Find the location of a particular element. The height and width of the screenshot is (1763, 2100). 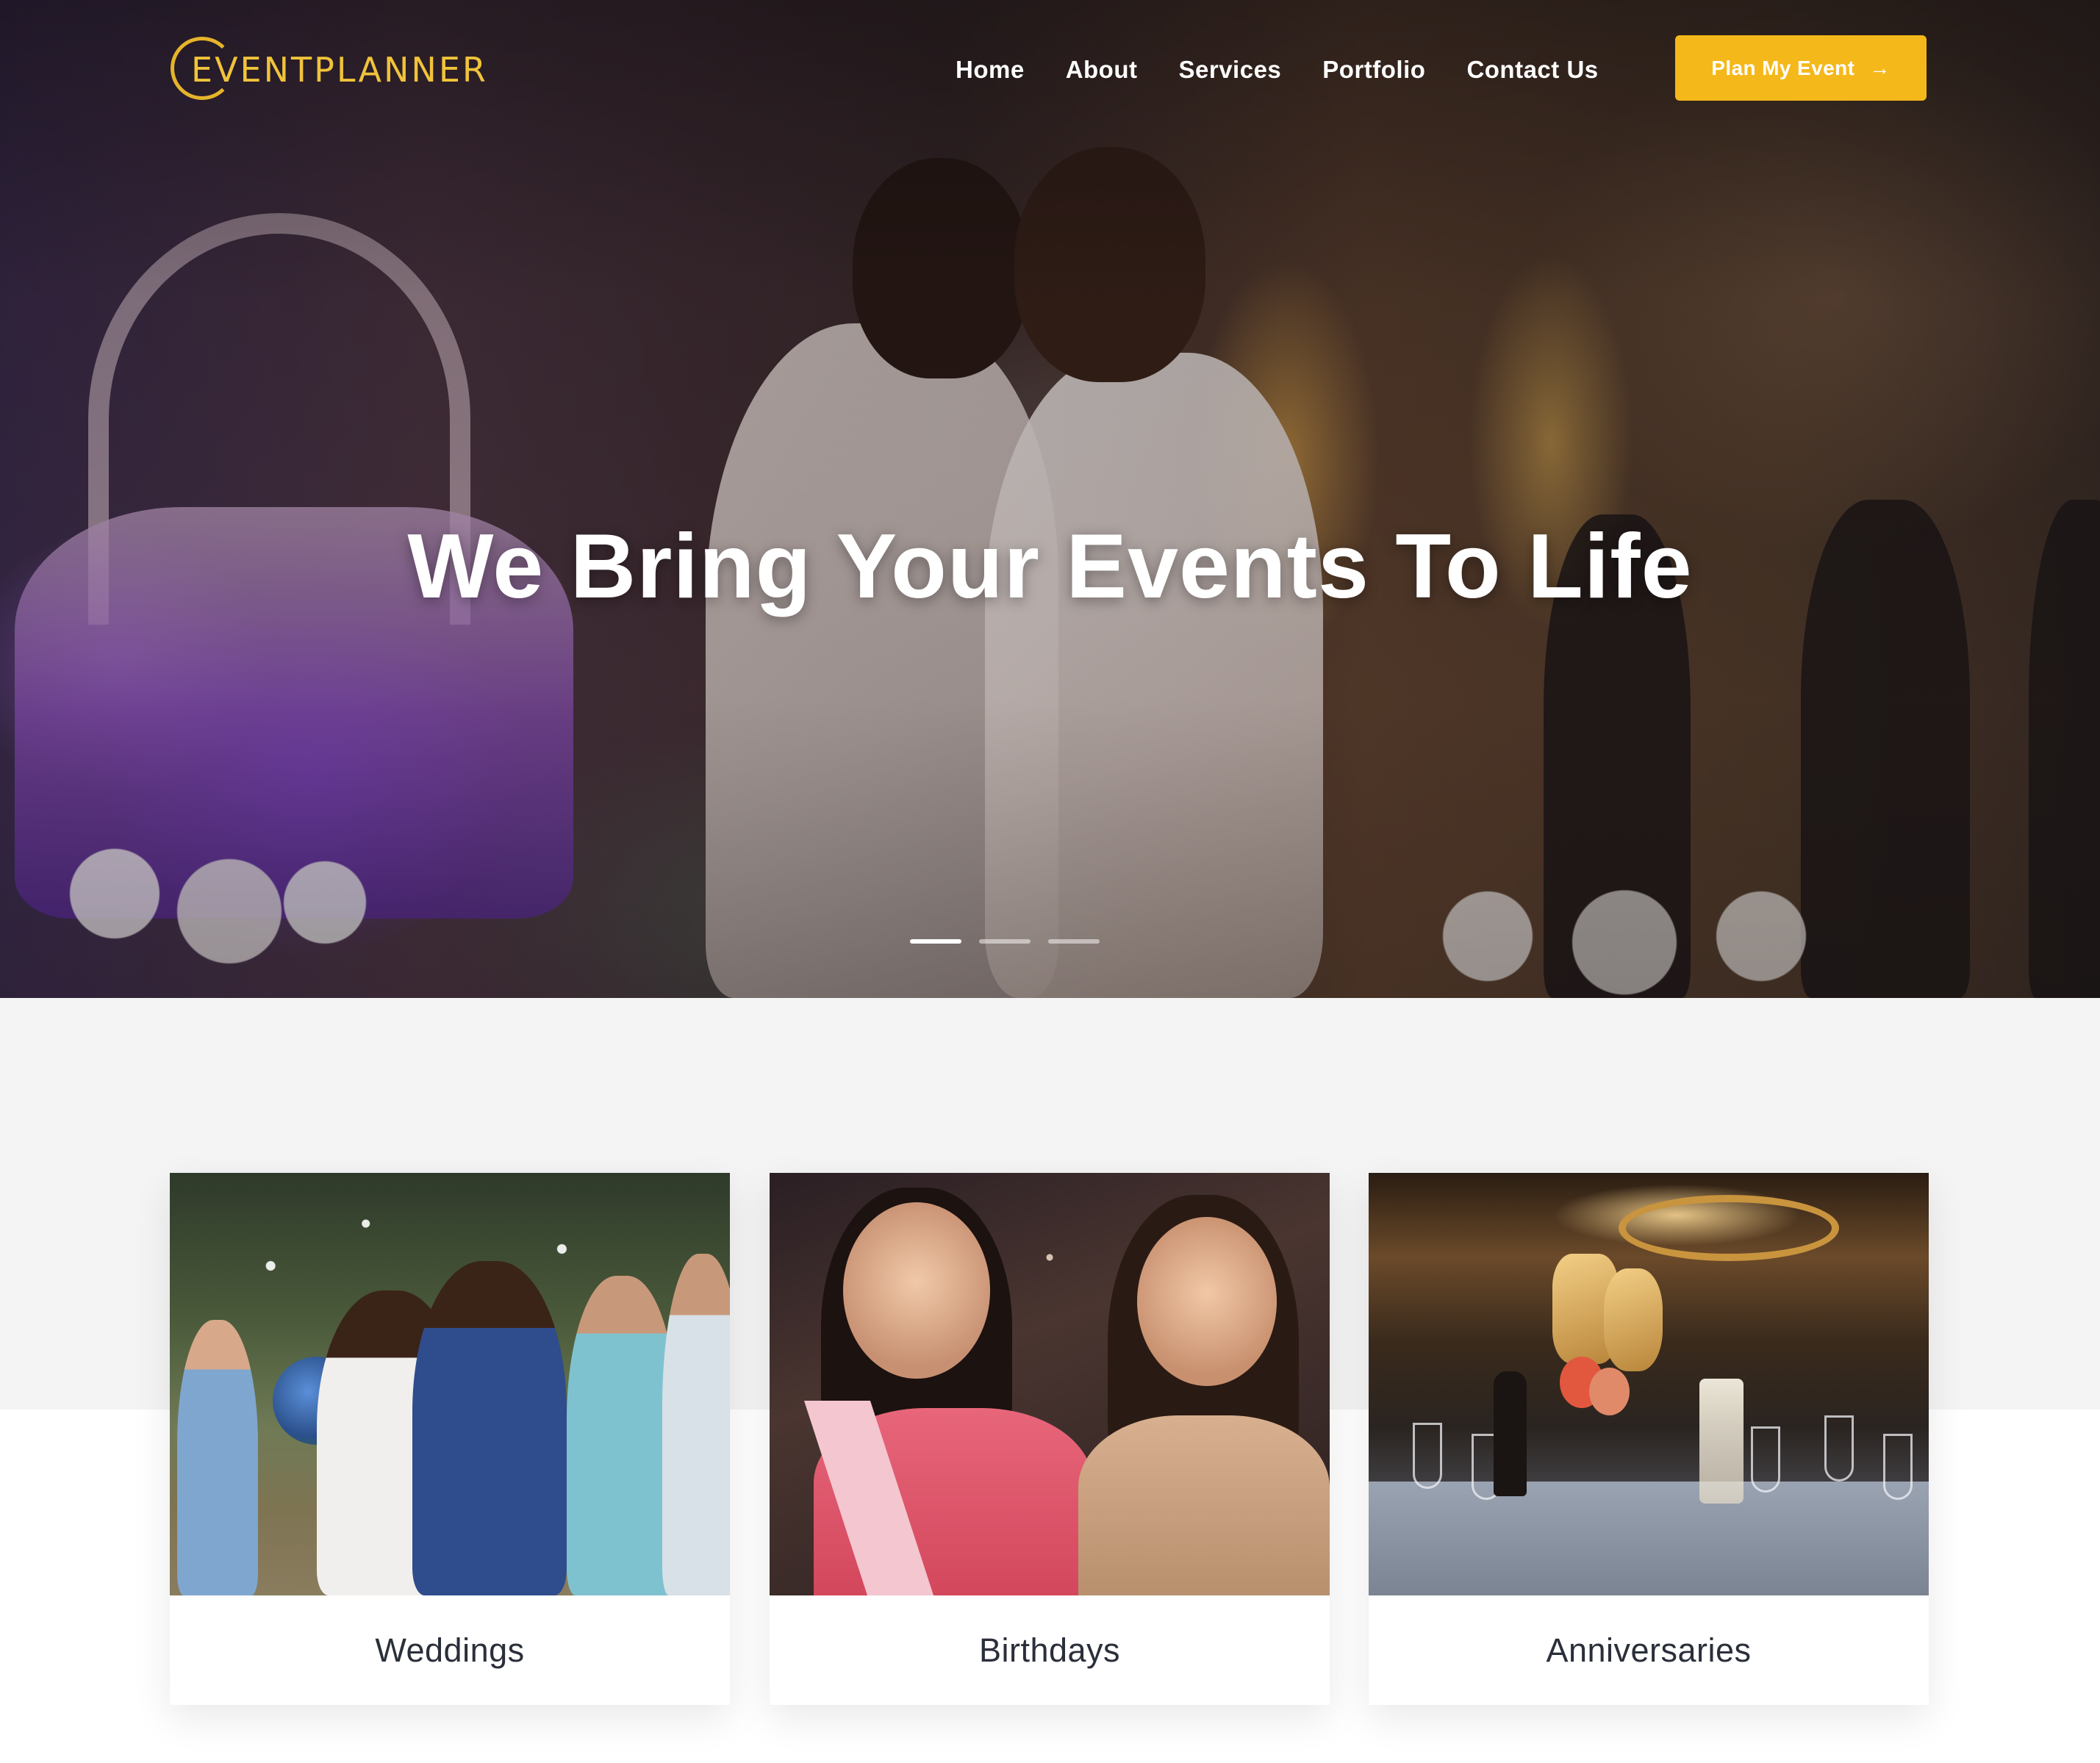

slider-dots is located at coordinates (1013, 941).